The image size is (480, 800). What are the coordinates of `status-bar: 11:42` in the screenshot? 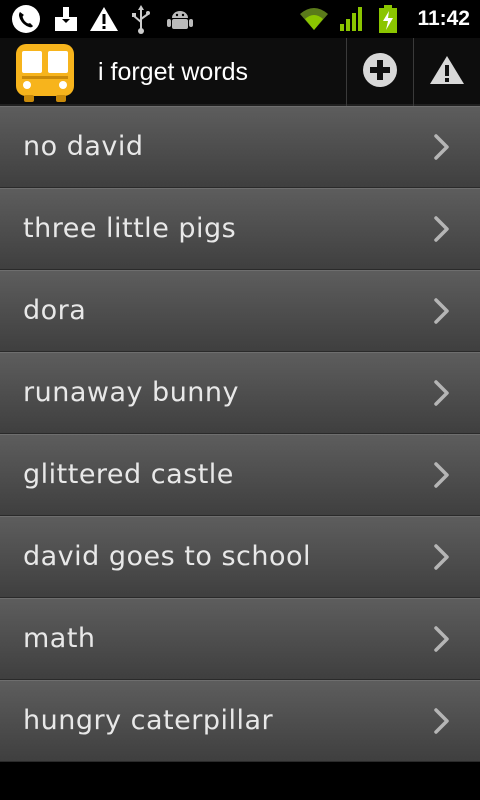 It's located at (240, 19).